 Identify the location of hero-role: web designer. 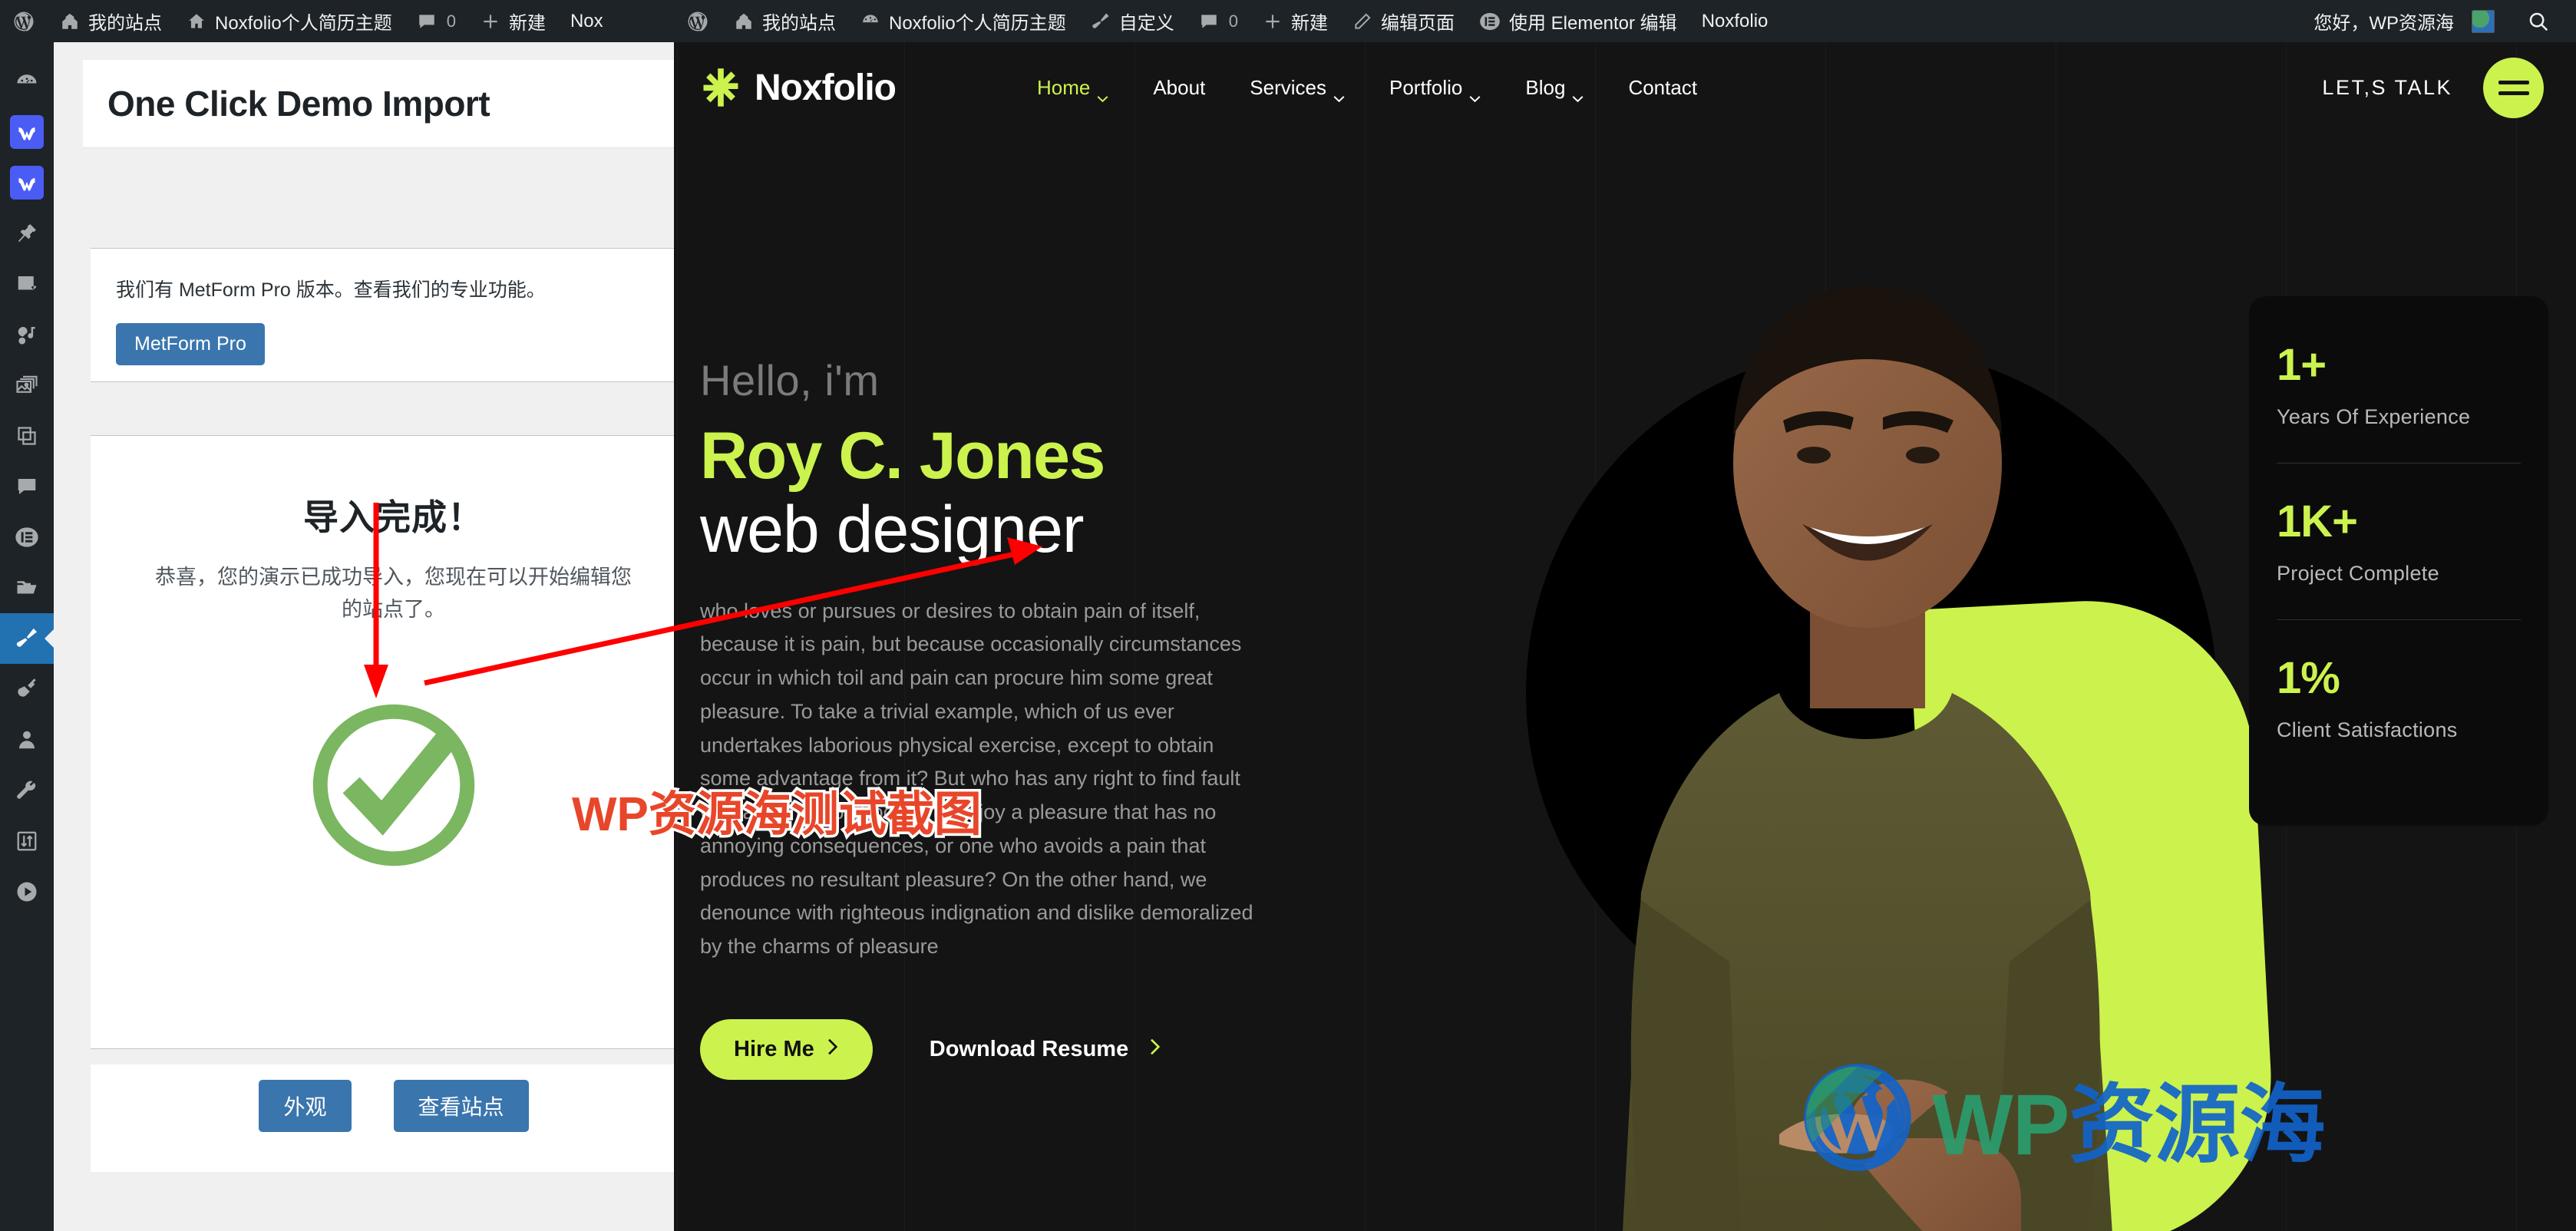
(892, 530).